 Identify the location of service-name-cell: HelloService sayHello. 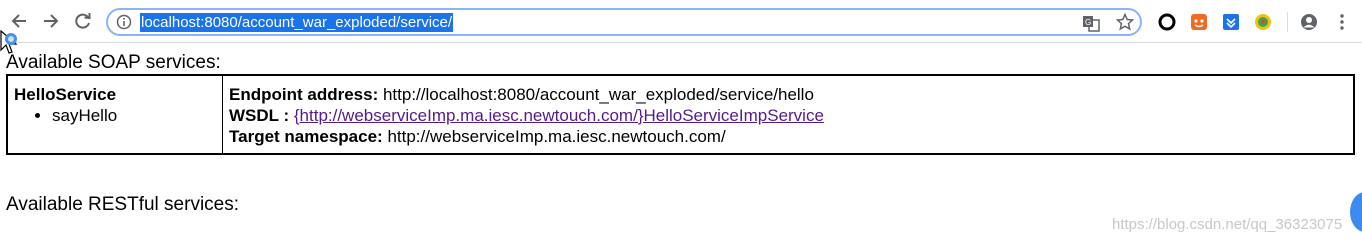
(114, 114).